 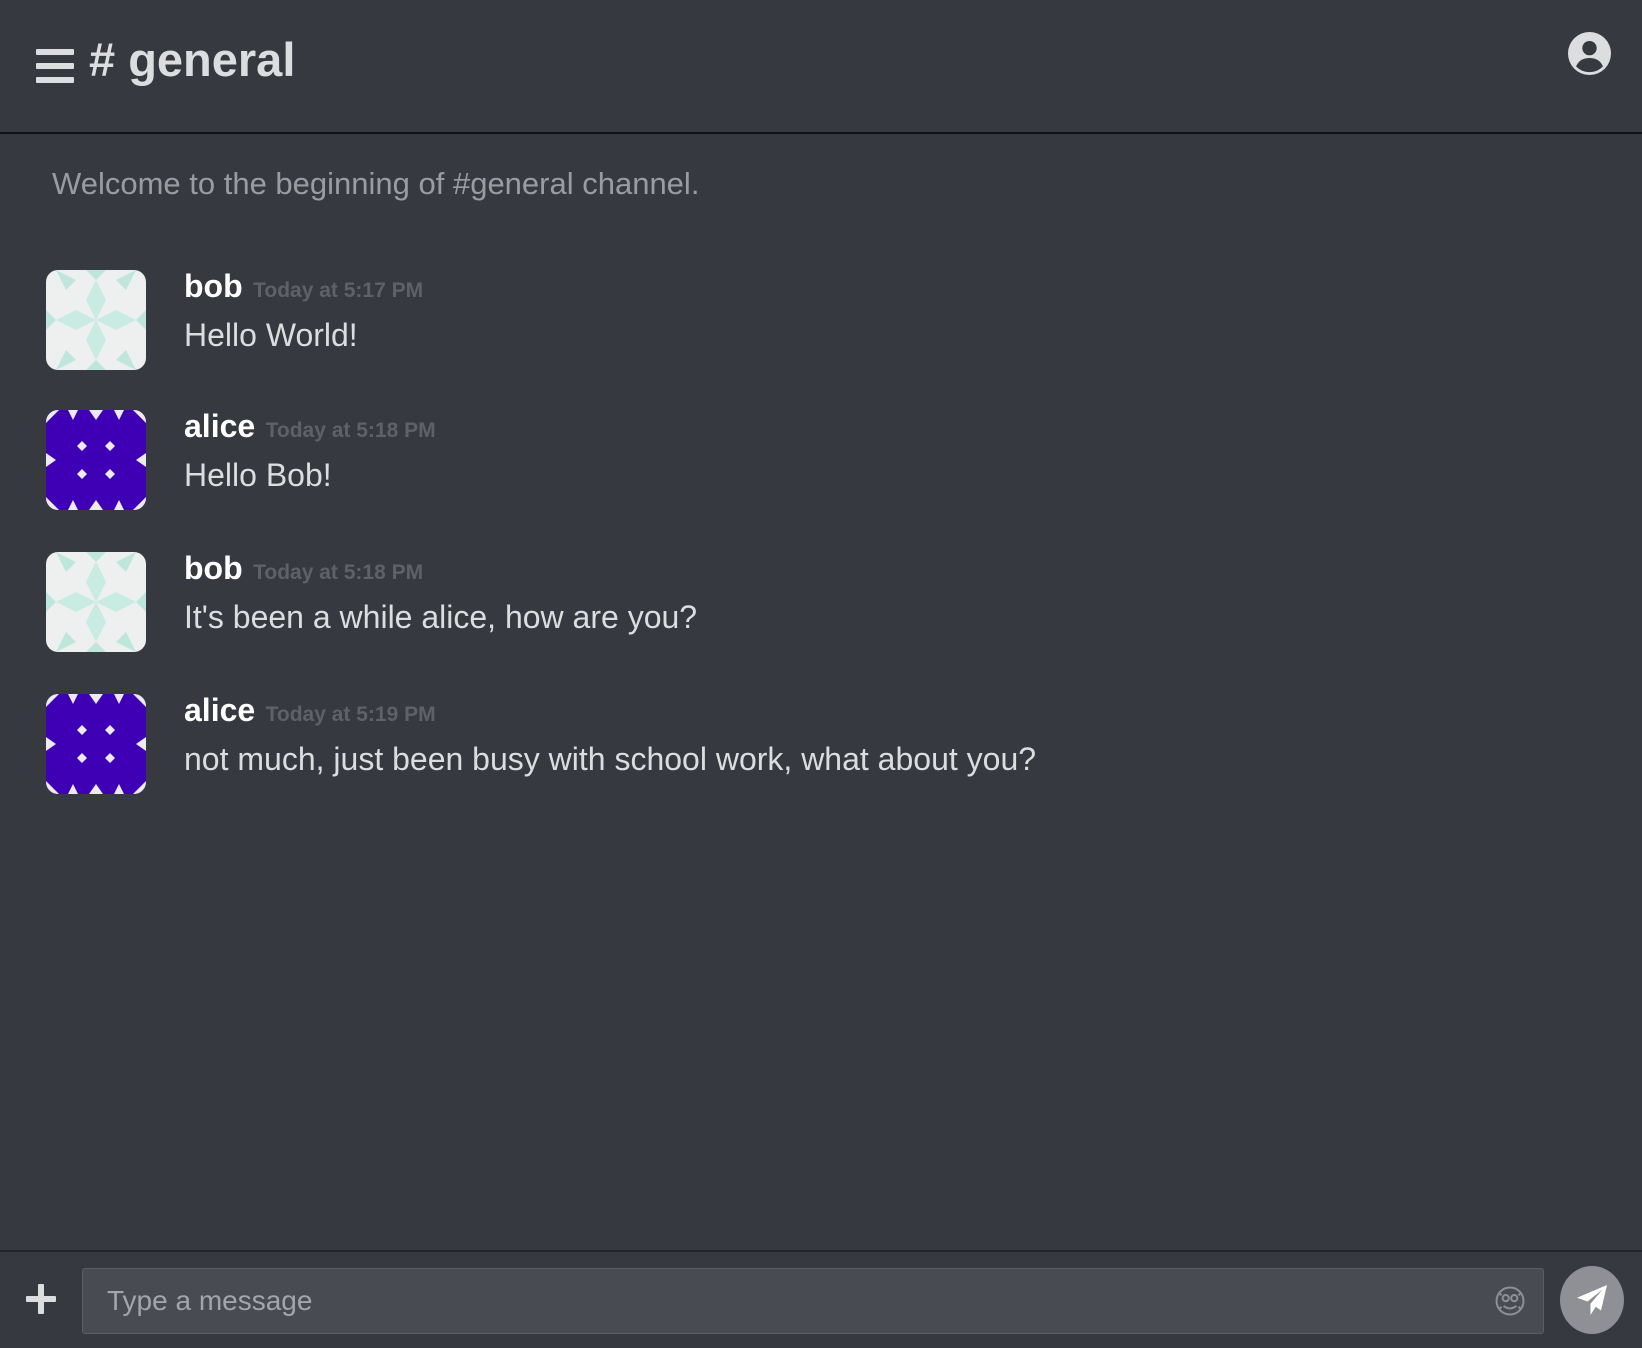 I want to click on message-header: bob Today at 5:17 PM, so click(x=303, y=289).